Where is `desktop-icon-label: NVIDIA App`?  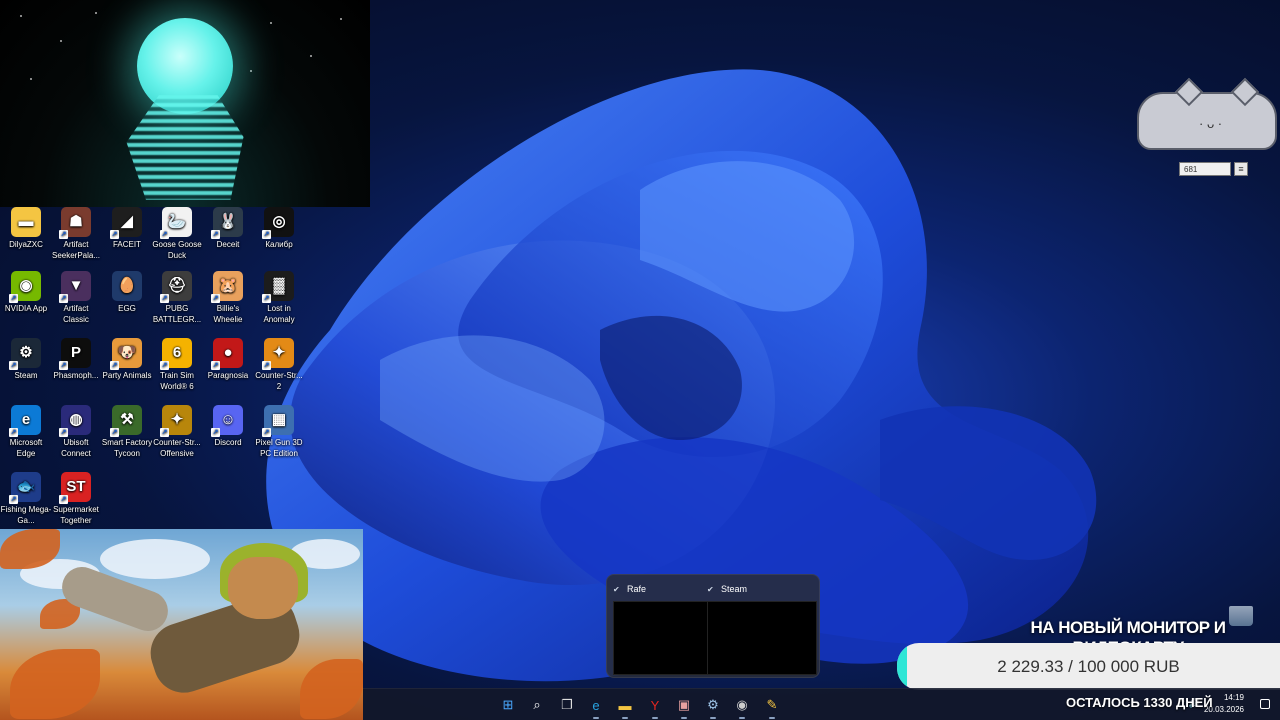 desktop-icon-label: NVIDIA App is located at coordinates (26, 308).